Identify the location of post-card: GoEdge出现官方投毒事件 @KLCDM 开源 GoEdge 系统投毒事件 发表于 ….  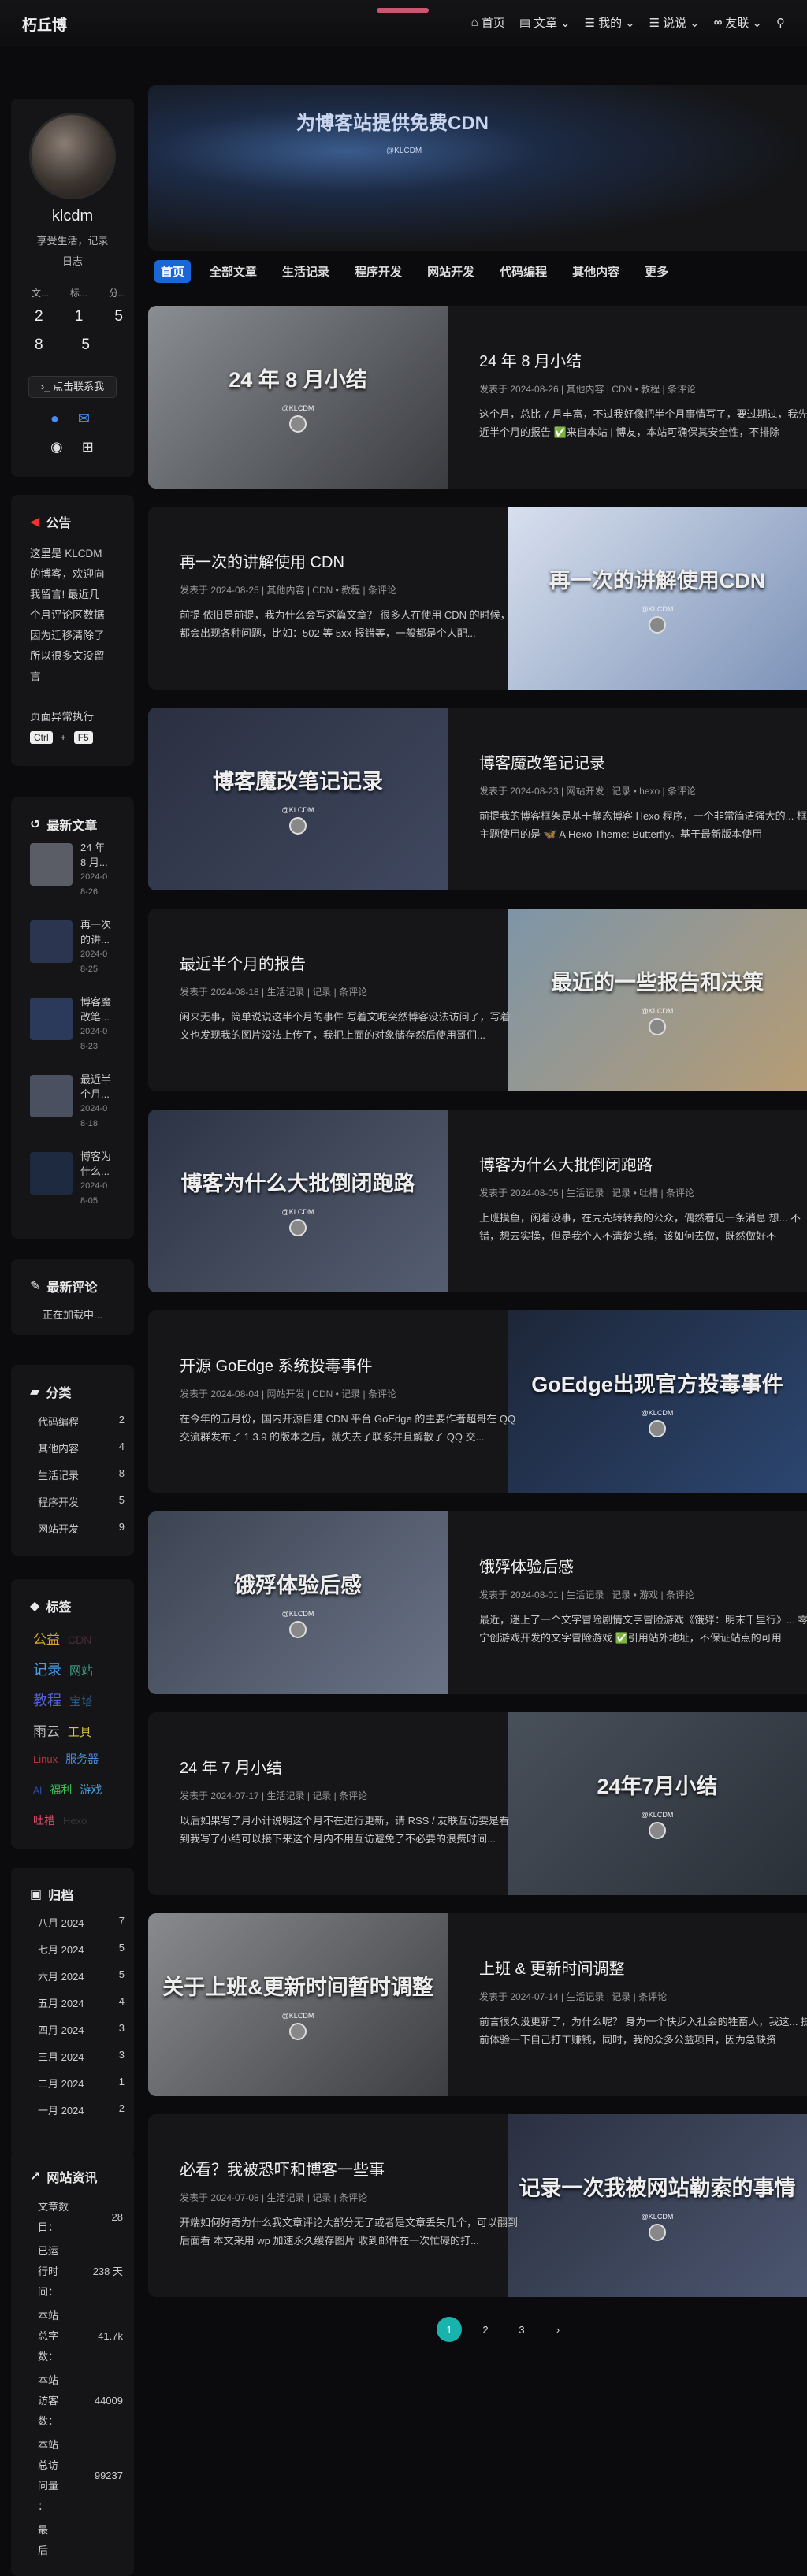
(478, 1401).